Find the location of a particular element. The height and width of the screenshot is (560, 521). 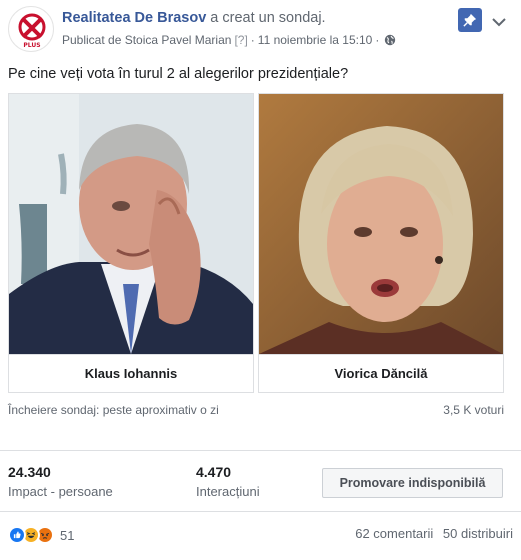

globe-icon is located at coordinates (390, 40).